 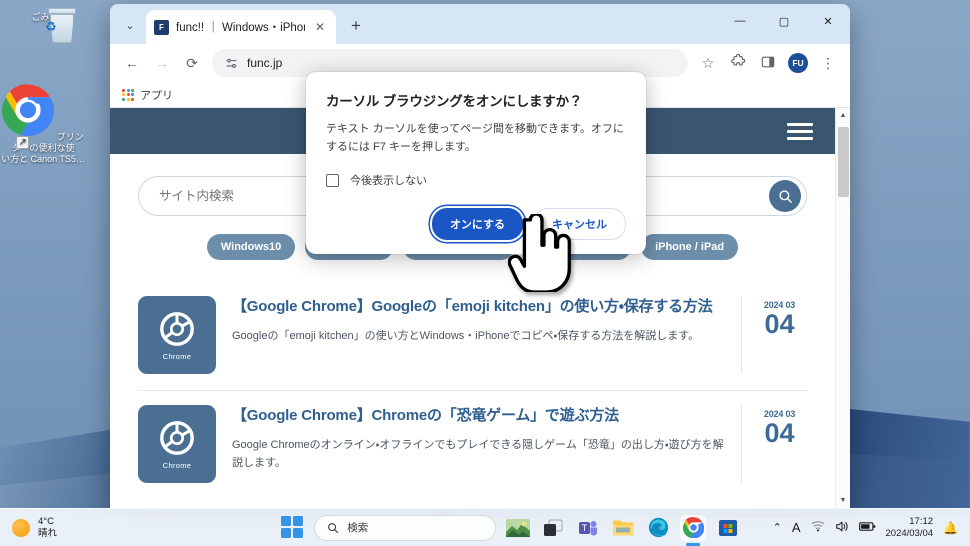 I want to click on cancel-button: キャンセル, so click(x=579, y=224).